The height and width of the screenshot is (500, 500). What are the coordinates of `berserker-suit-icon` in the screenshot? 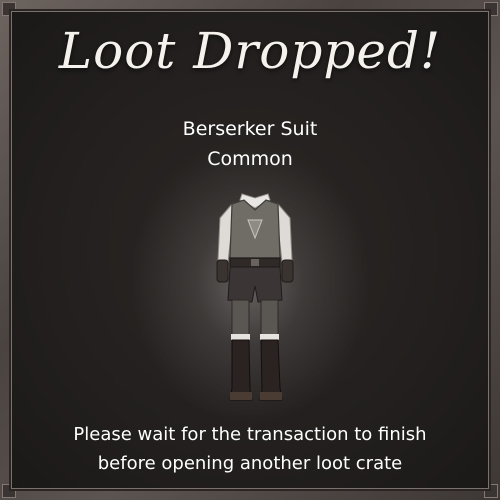 It's located at (255, 297).